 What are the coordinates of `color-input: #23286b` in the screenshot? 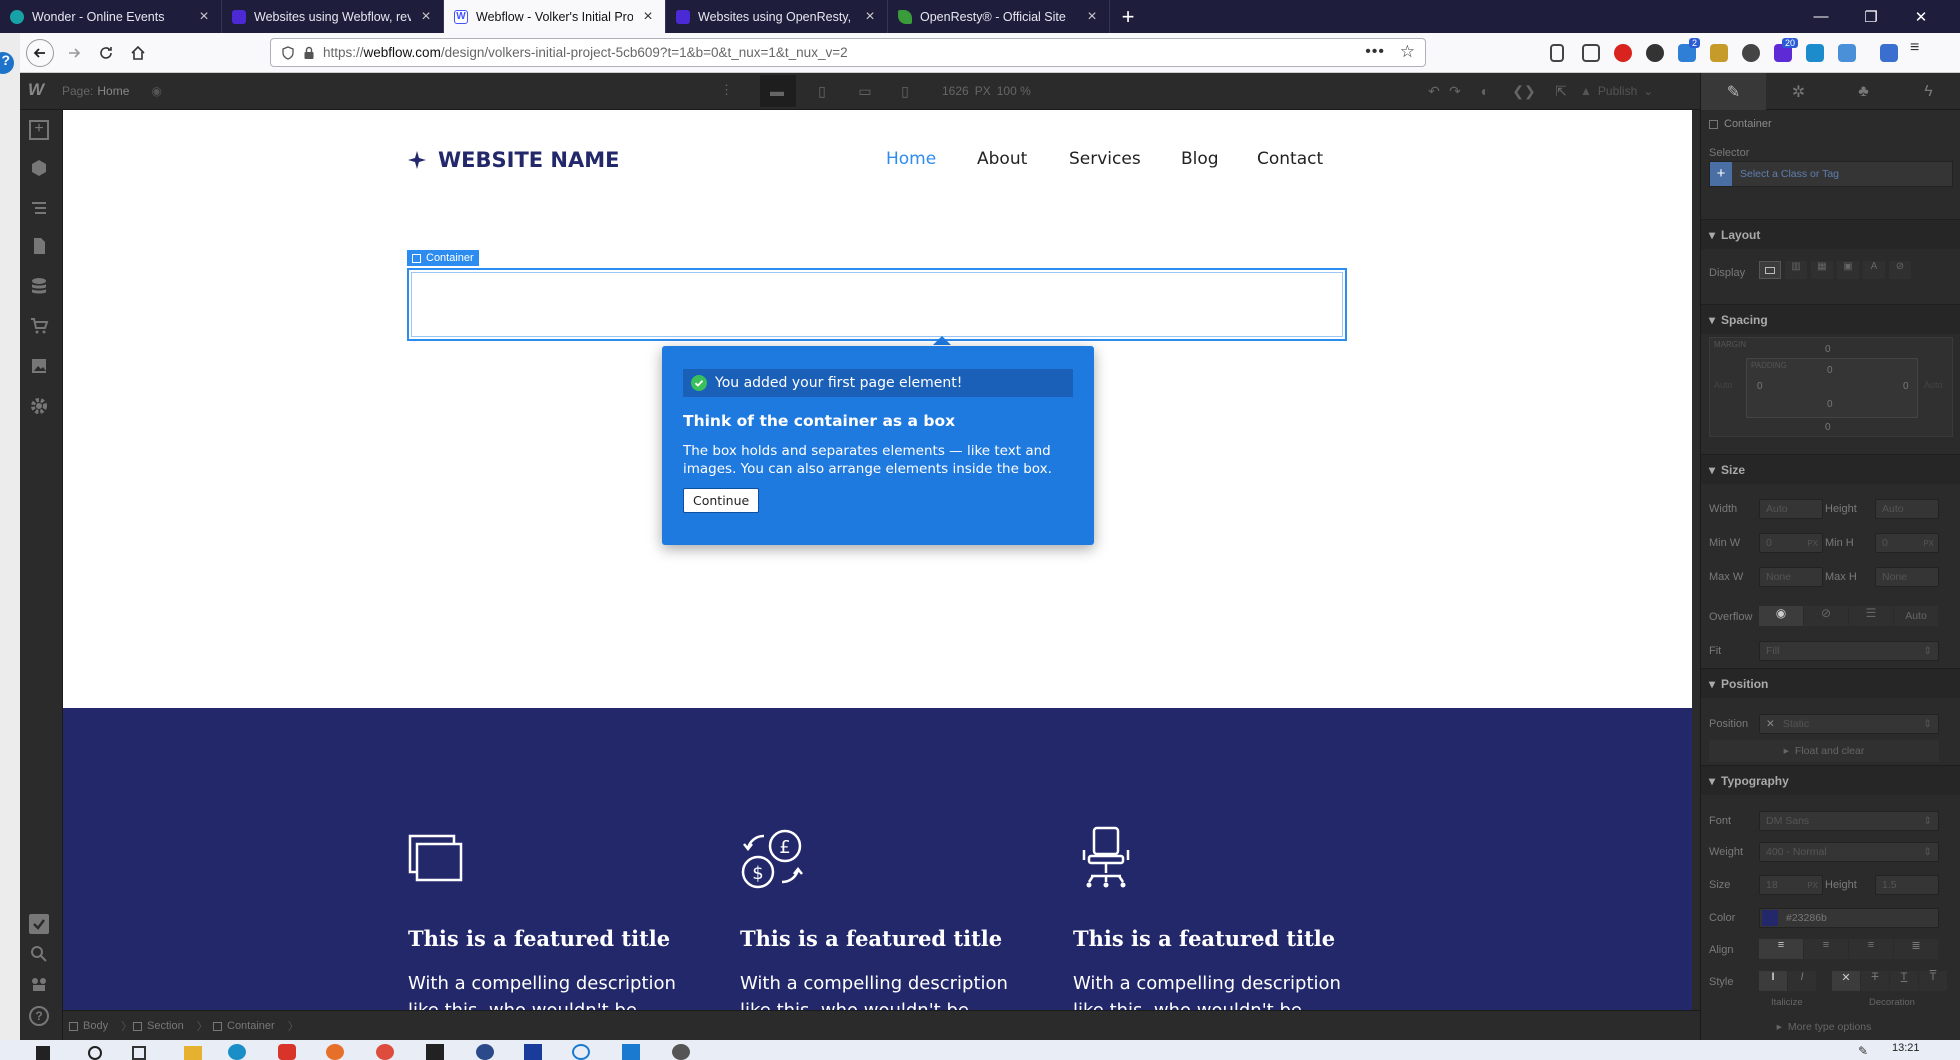 It's located at (1849, 918).